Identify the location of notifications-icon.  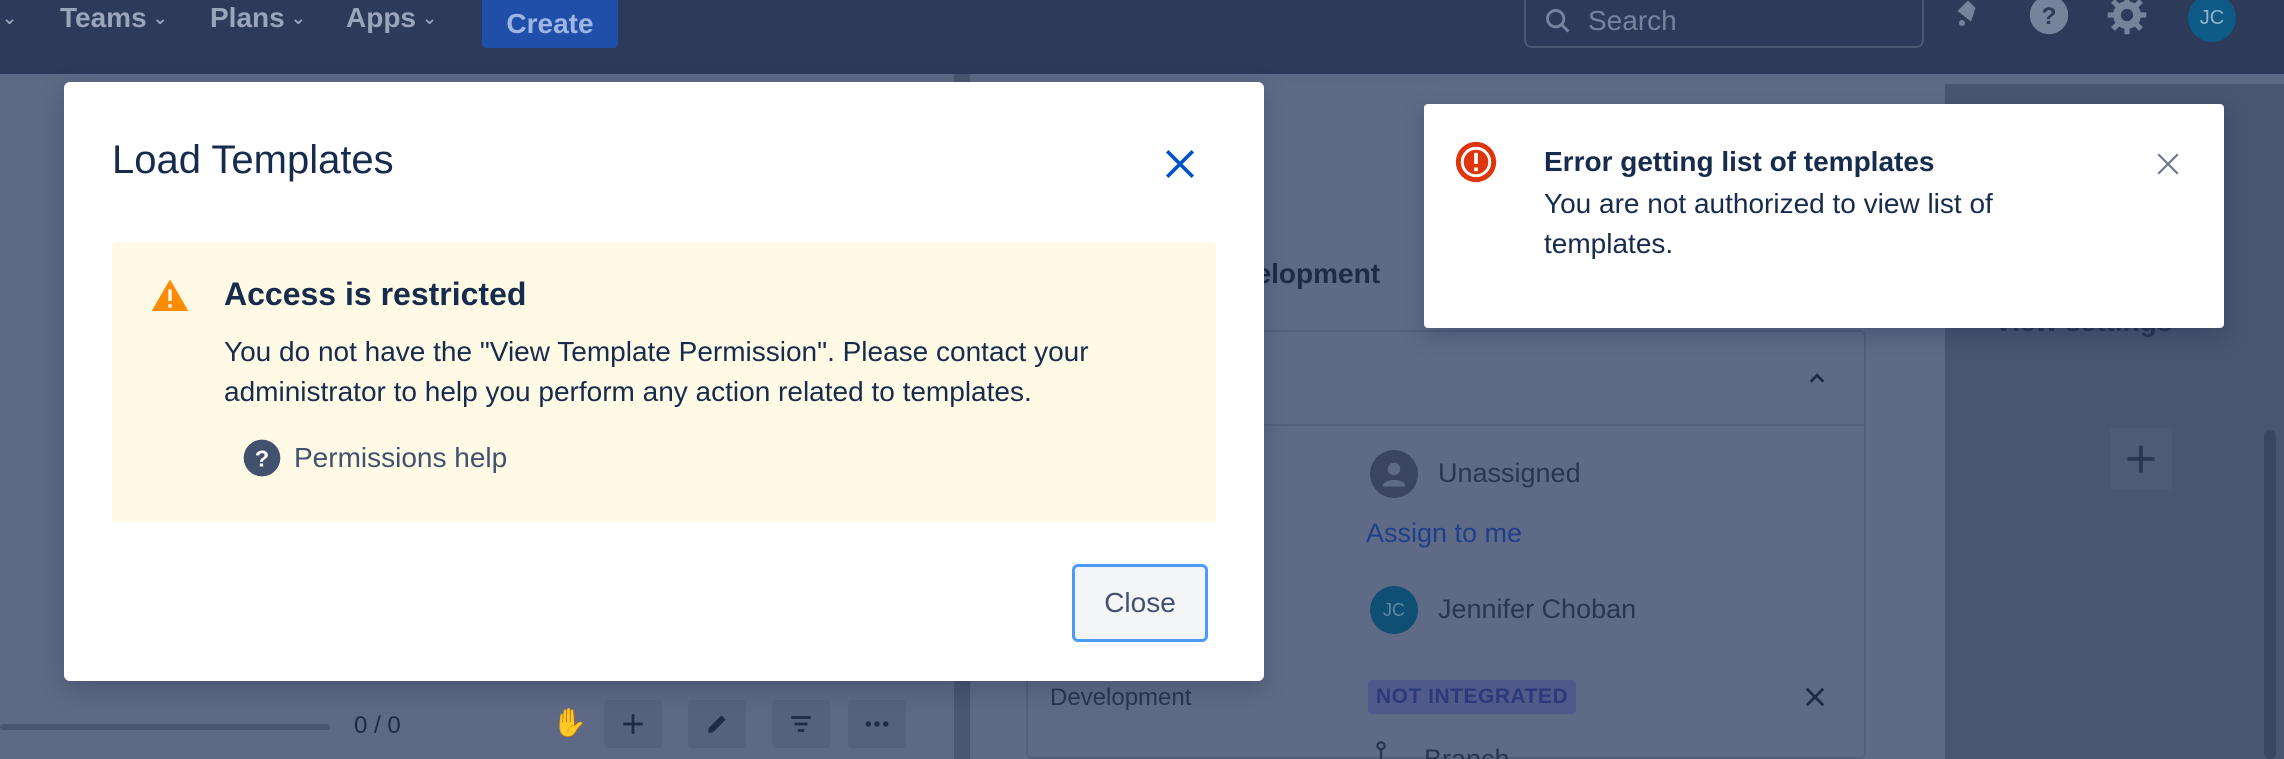
(1968, 16).